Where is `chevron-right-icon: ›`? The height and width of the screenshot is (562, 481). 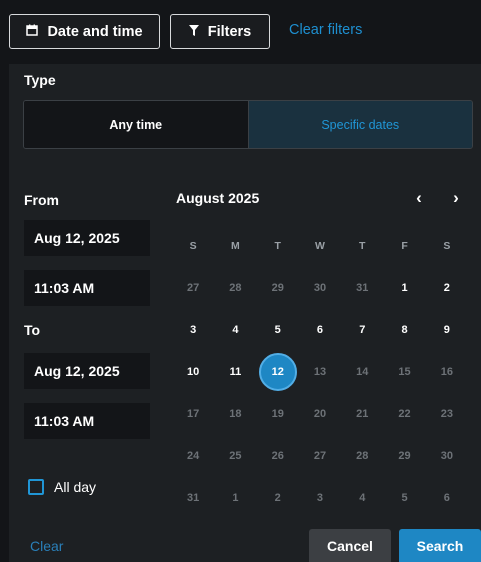 chevron-right-icon: › is located at coordinates (456, 197).